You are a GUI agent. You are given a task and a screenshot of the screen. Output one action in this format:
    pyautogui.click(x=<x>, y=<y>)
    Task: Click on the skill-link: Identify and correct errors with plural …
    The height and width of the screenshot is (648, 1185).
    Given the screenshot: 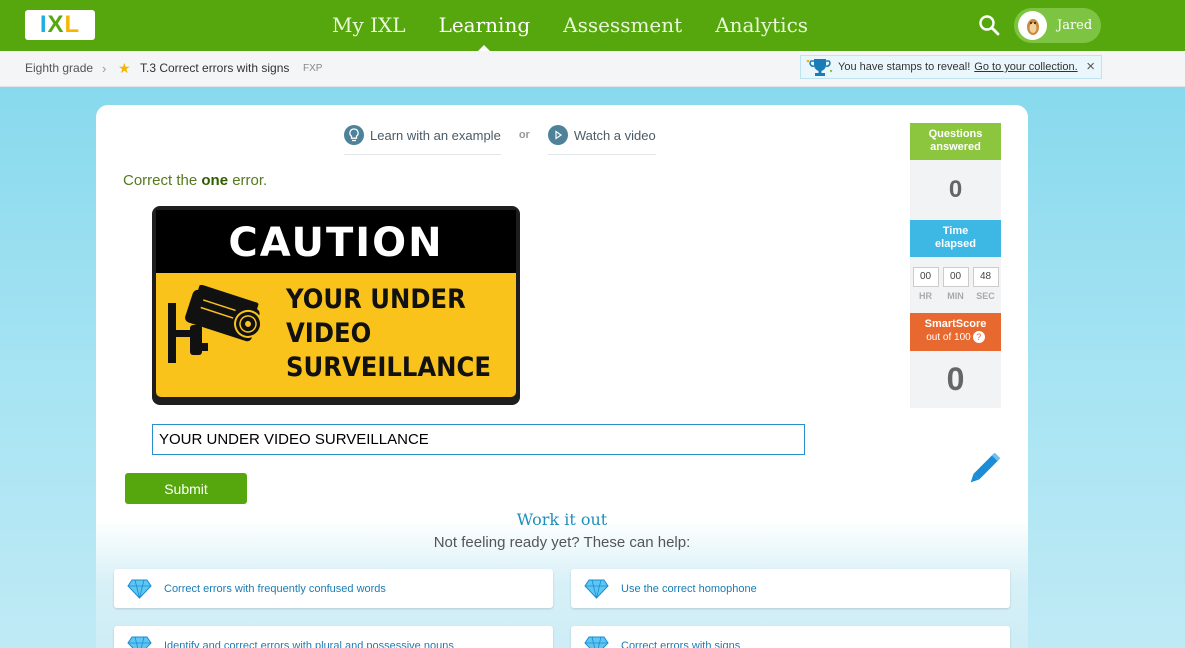 What is the action you would take?
    pyautogui.click(x=333, y=637)
    